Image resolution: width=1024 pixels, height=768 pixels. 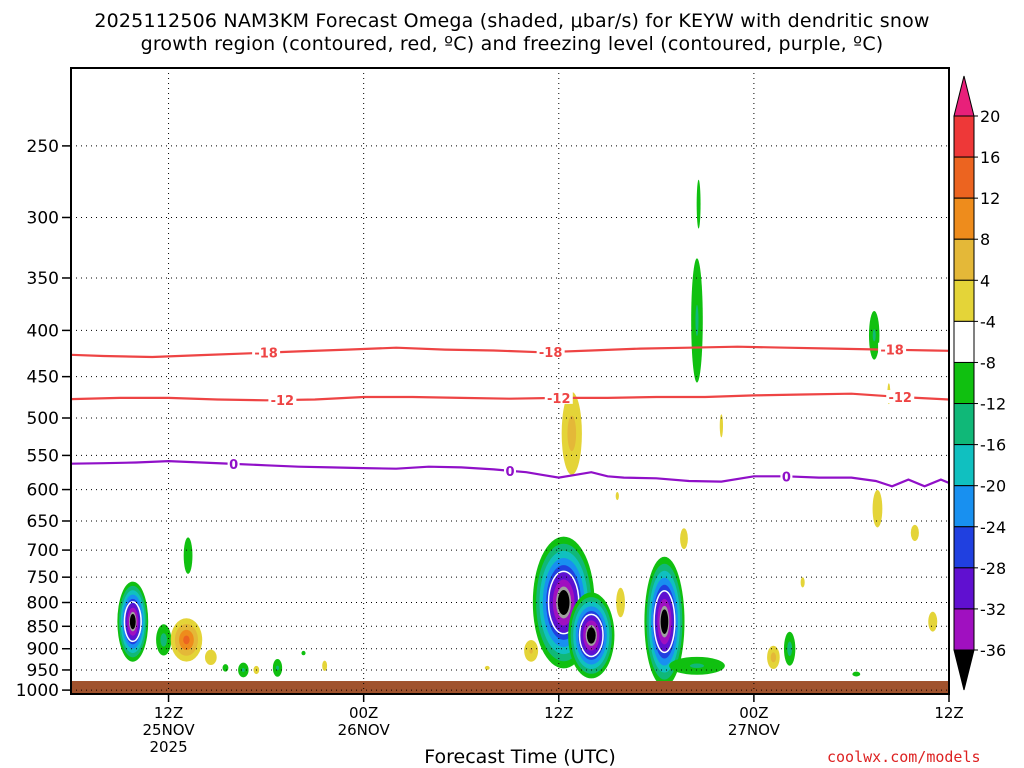 What do you see at coordinates (993, 404) in the screenshot?
I see `colorbar-label: -12` at bounding box center [993, 404].